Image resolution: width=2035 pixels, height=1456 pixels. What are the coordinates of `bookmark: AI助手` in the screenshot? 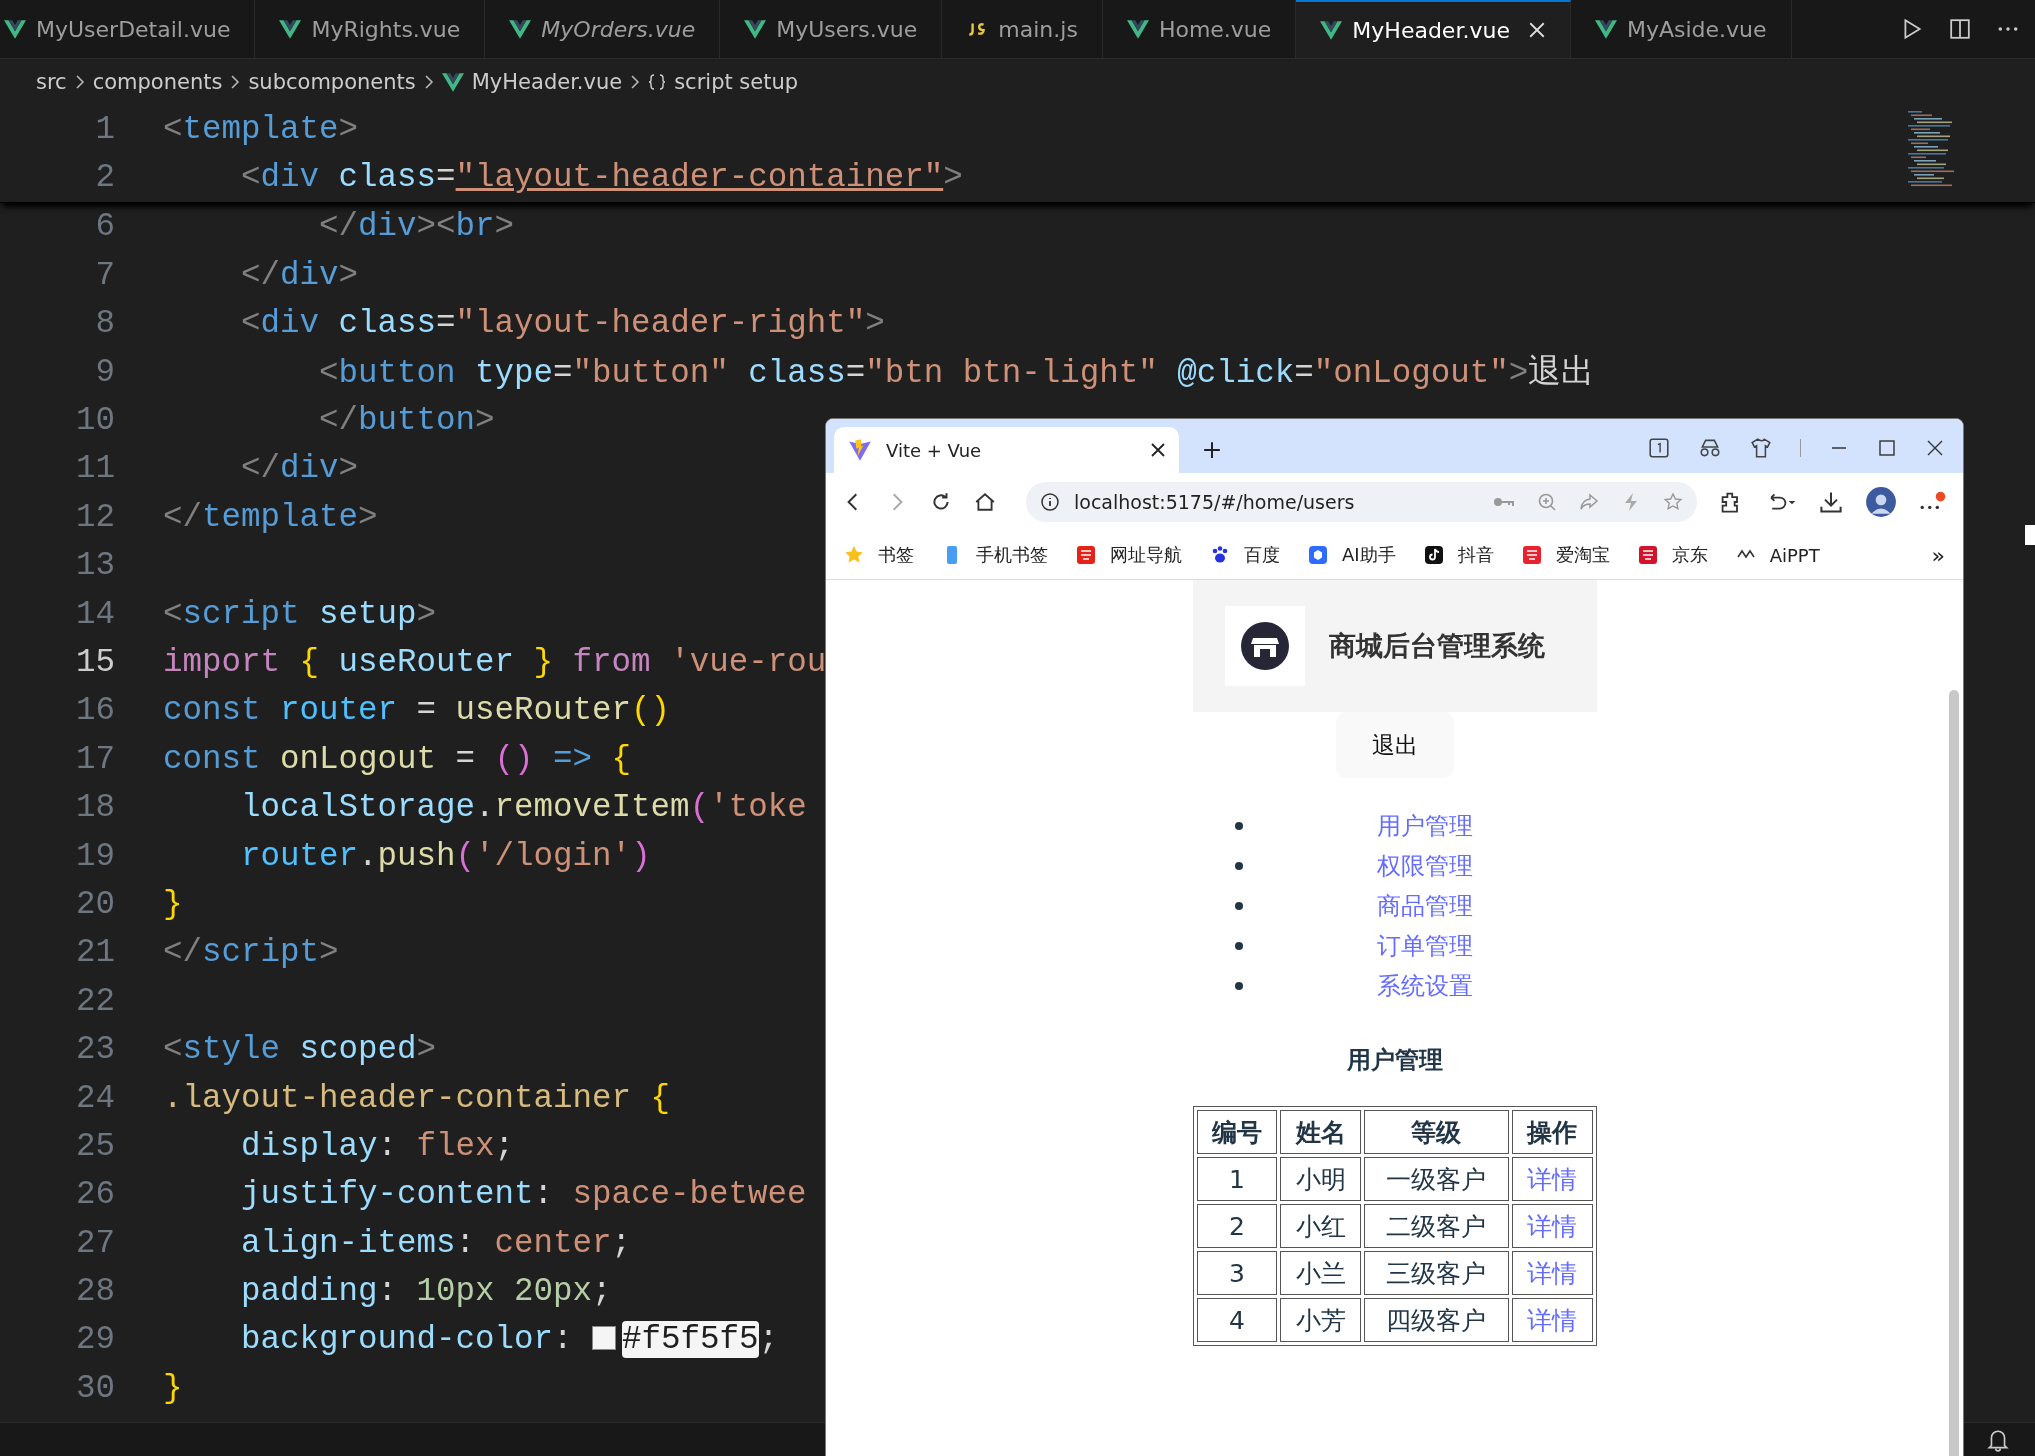 It's located at (1352, 555).